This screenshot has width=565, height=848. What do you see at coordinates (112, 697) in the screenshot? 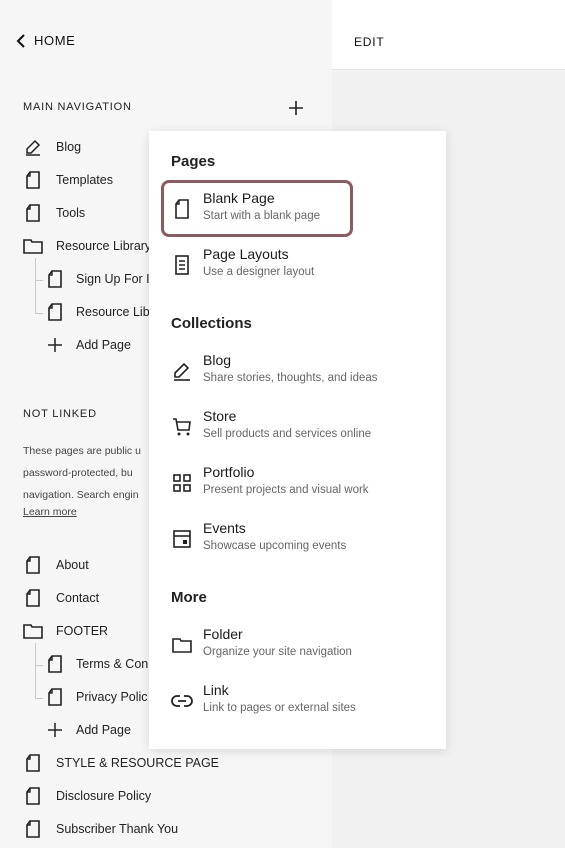
I see `nav-item-label: Privacy Polic` at bounding box center [112, 697].